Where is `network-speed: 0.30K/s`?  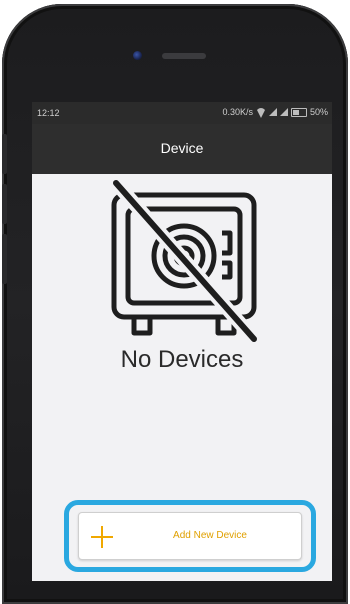 network-speed: 0.30K/s is located at coordinates (237, 112).